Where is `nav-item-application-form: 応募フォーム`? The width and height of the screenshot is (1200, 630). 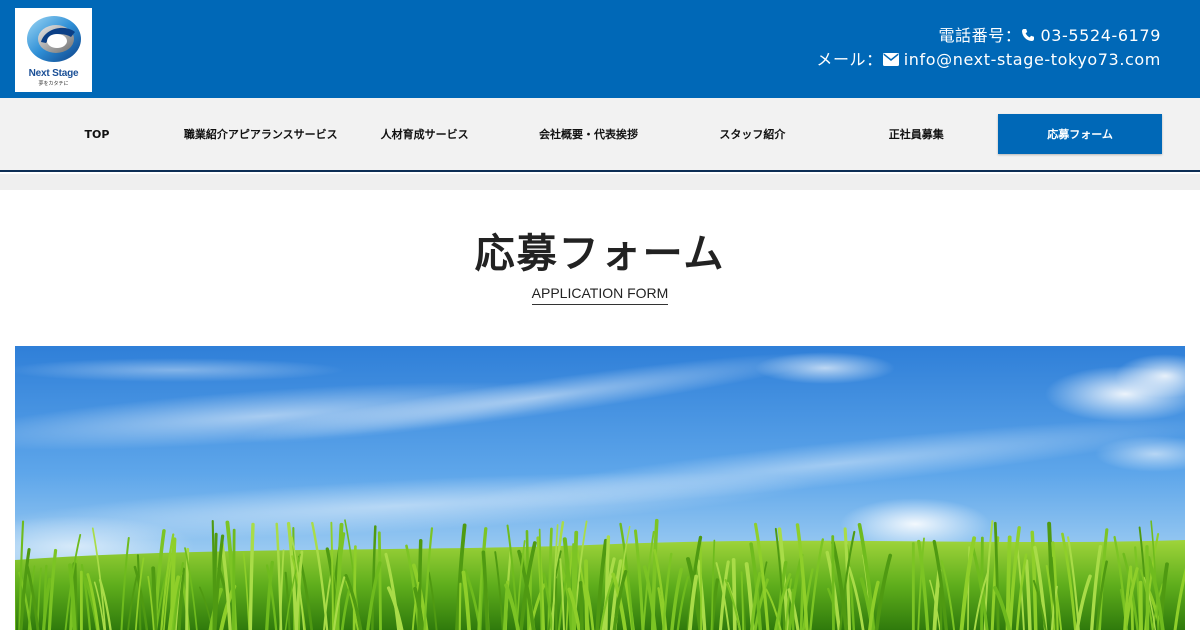 nav-item-application-form: 応募フォーム is located at coordinates (1080, 134).